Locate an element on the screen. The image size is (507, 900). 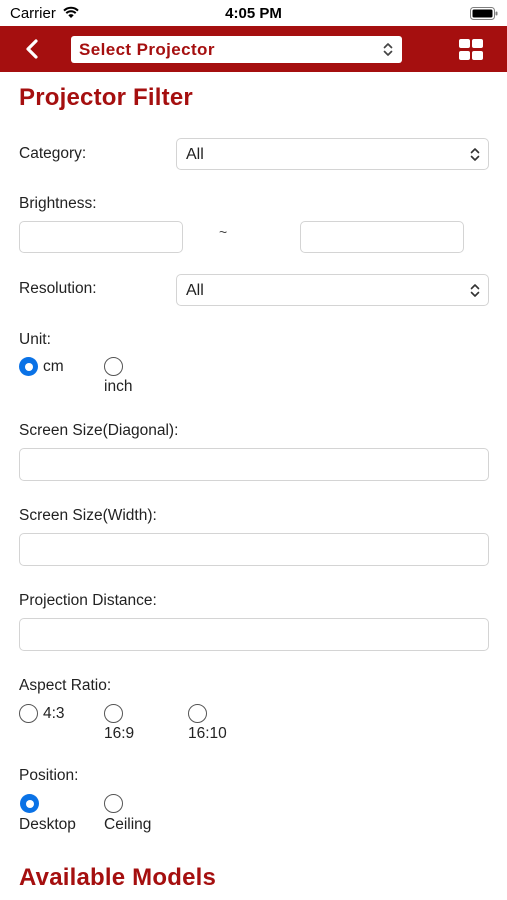
unit-option-label: inch is located at coordinates (118, 386).